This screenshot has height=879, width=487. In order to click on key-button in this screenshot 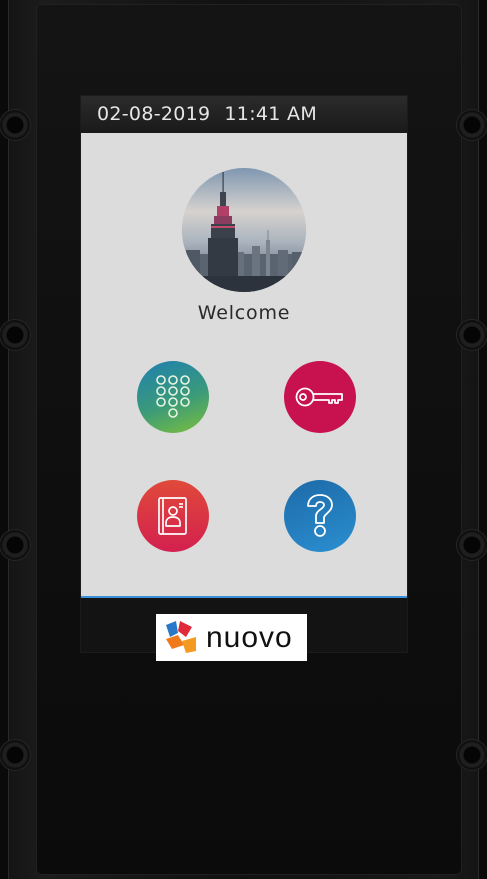, I will do `click(320, 397)`.